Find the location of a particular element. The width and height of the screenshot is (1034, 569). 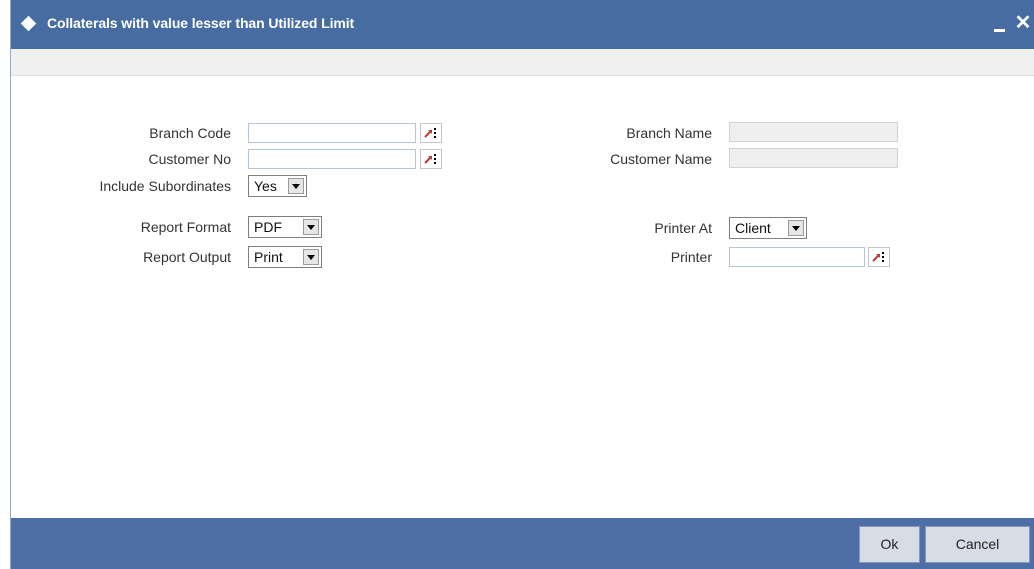

printer-lov-button is located at coordinates (879, 257).